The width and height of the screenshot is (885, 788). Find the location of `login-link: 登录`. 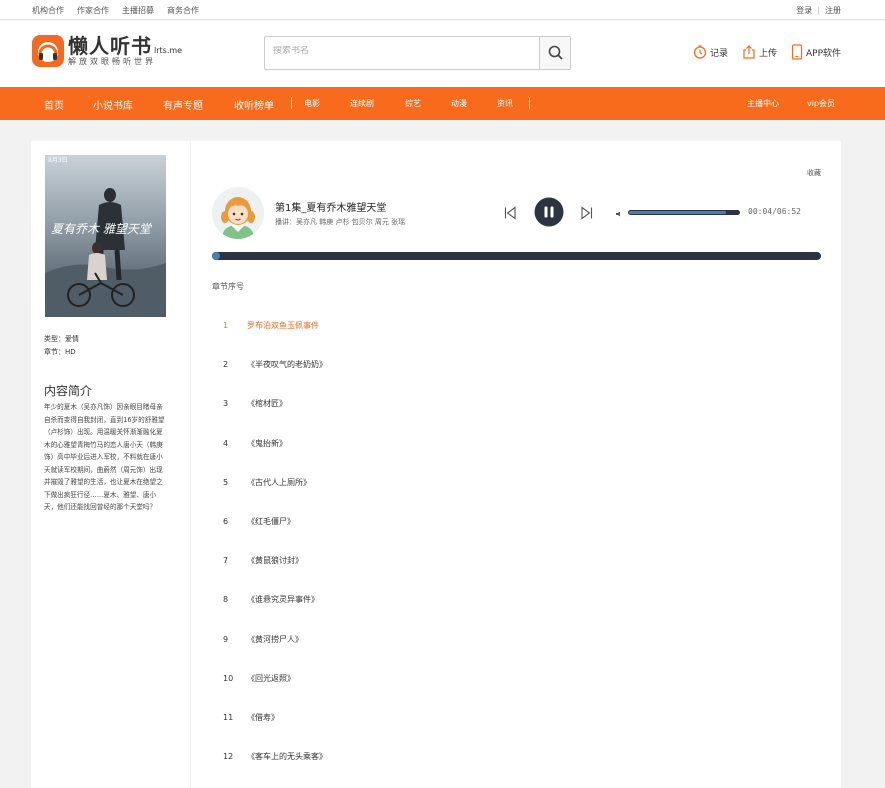

login-link: 登录 is located at coordinates (804, 10).